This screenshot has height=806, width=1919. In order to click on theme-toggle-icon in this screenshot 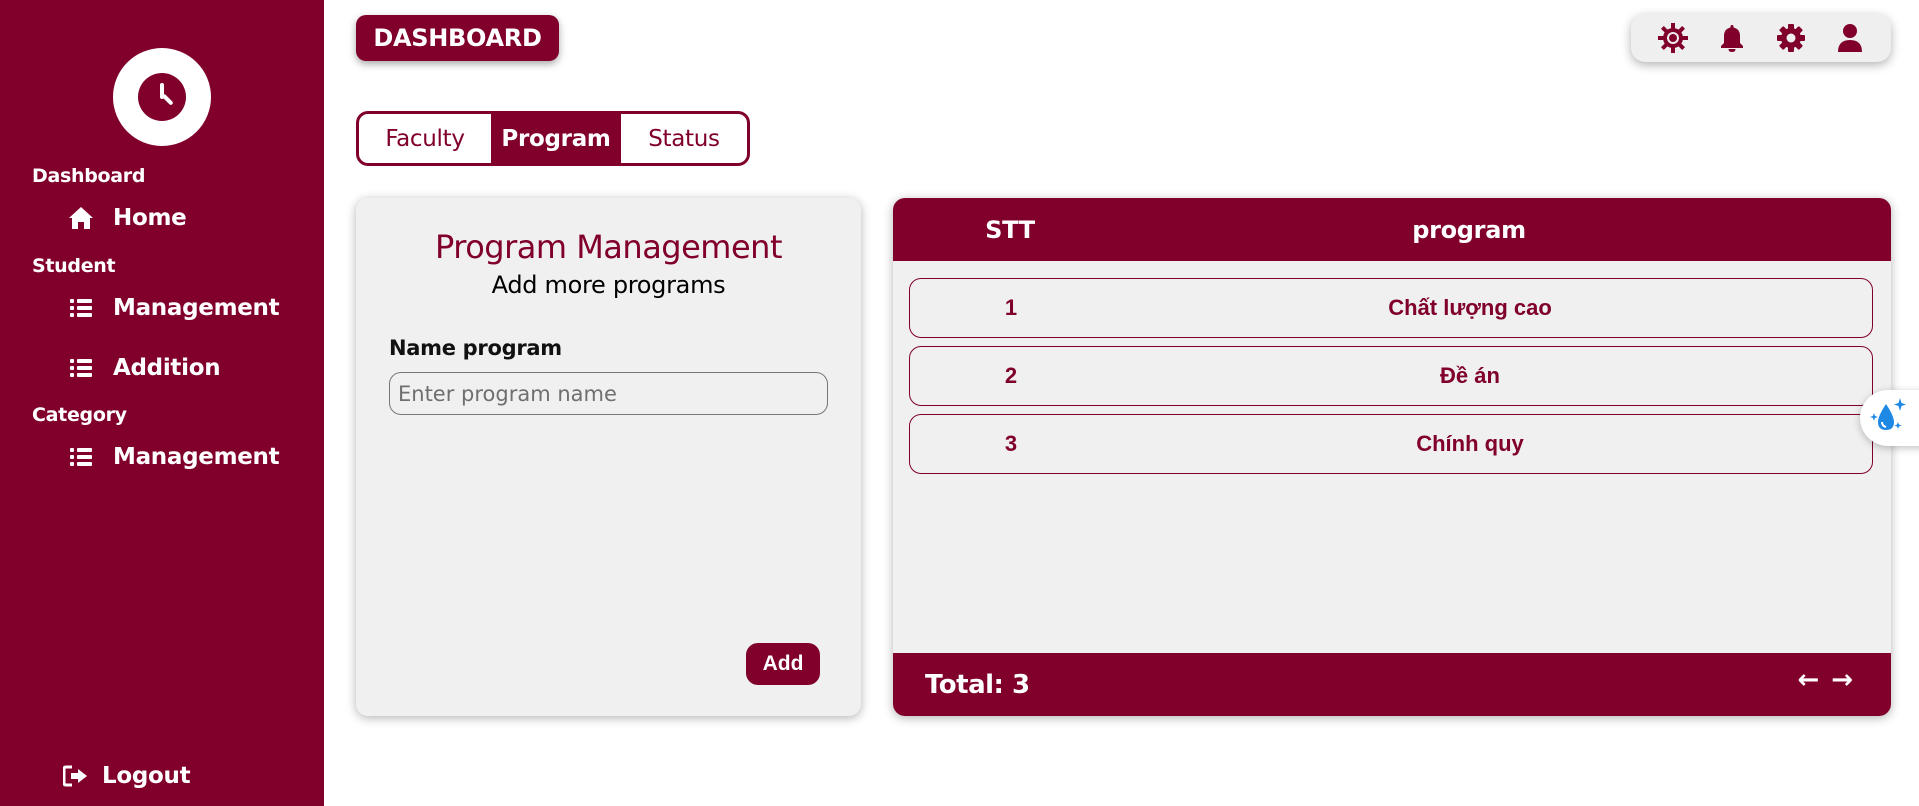, I will do `click(1673, 38)`.